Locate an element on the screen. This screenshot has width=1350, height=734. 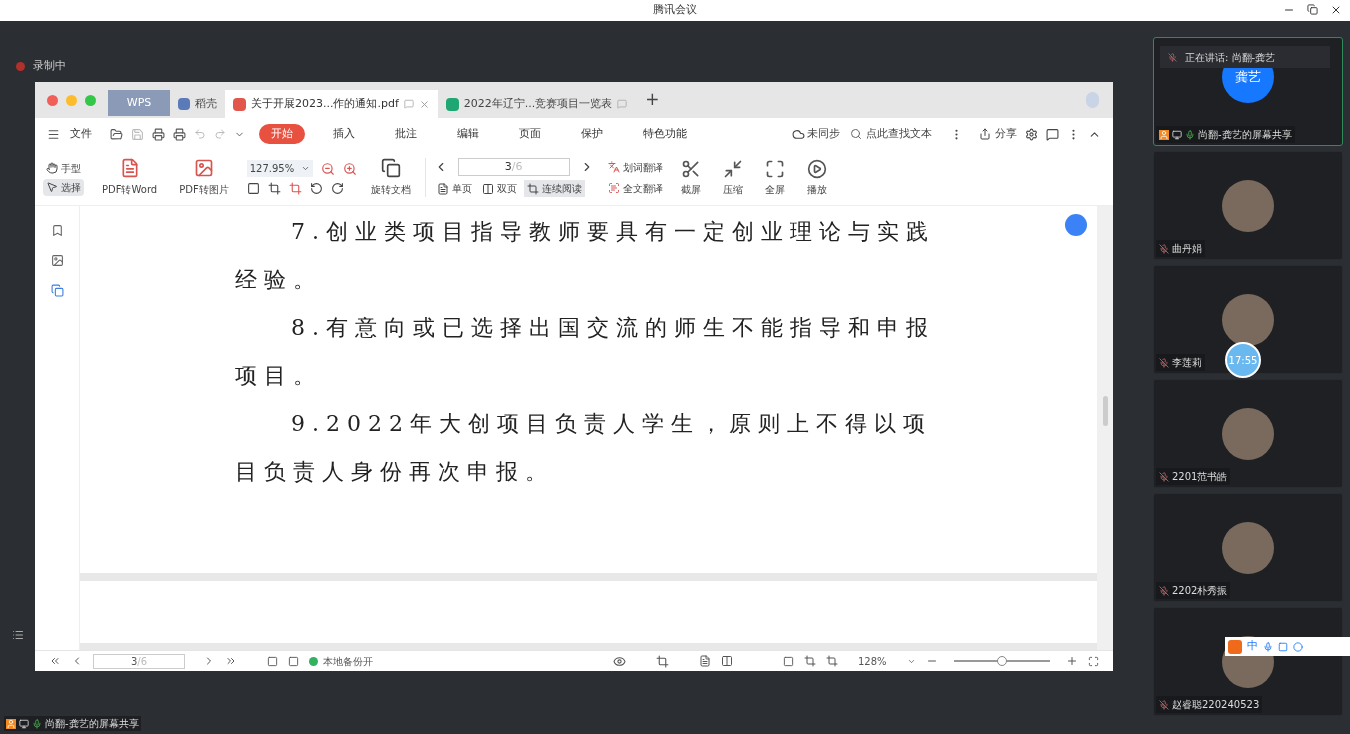
paragraph: 9.2022年大创项目负责人学生，原则上不得以项目负责人身份再次申报。 is located at coordinates (584, 448).